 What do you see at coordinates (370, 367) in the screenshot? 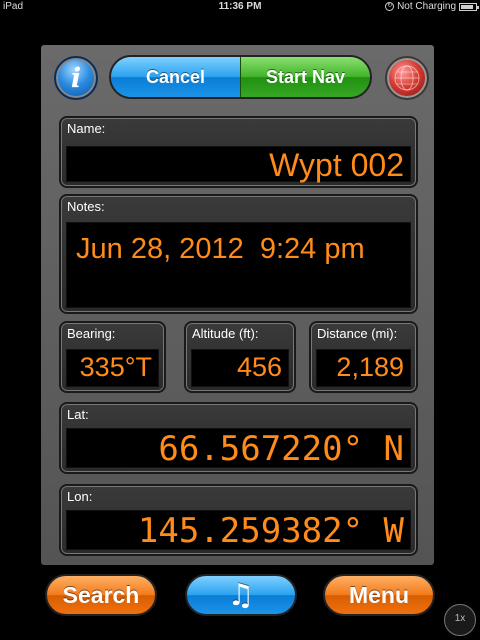
I see `distance-value: 2,189` at bounding box center [370, 367].